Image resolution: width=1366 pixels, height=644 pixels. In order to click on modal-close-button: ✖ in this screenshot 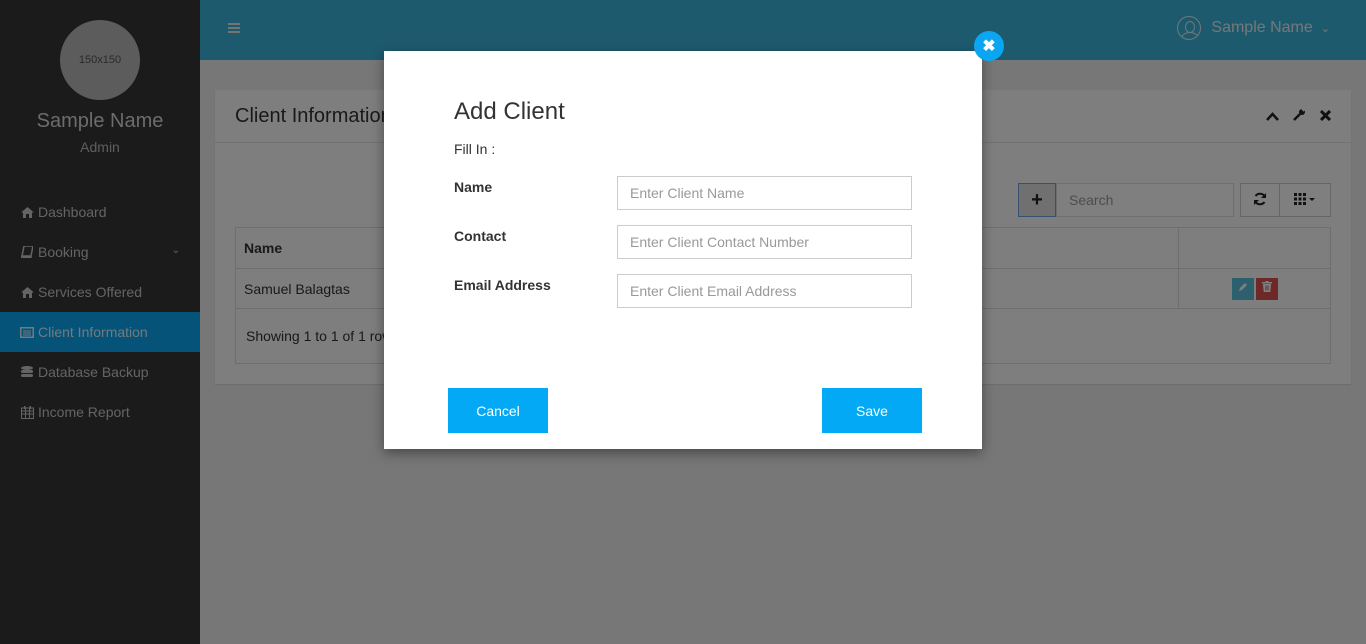, I will do `click(989, 46)`.